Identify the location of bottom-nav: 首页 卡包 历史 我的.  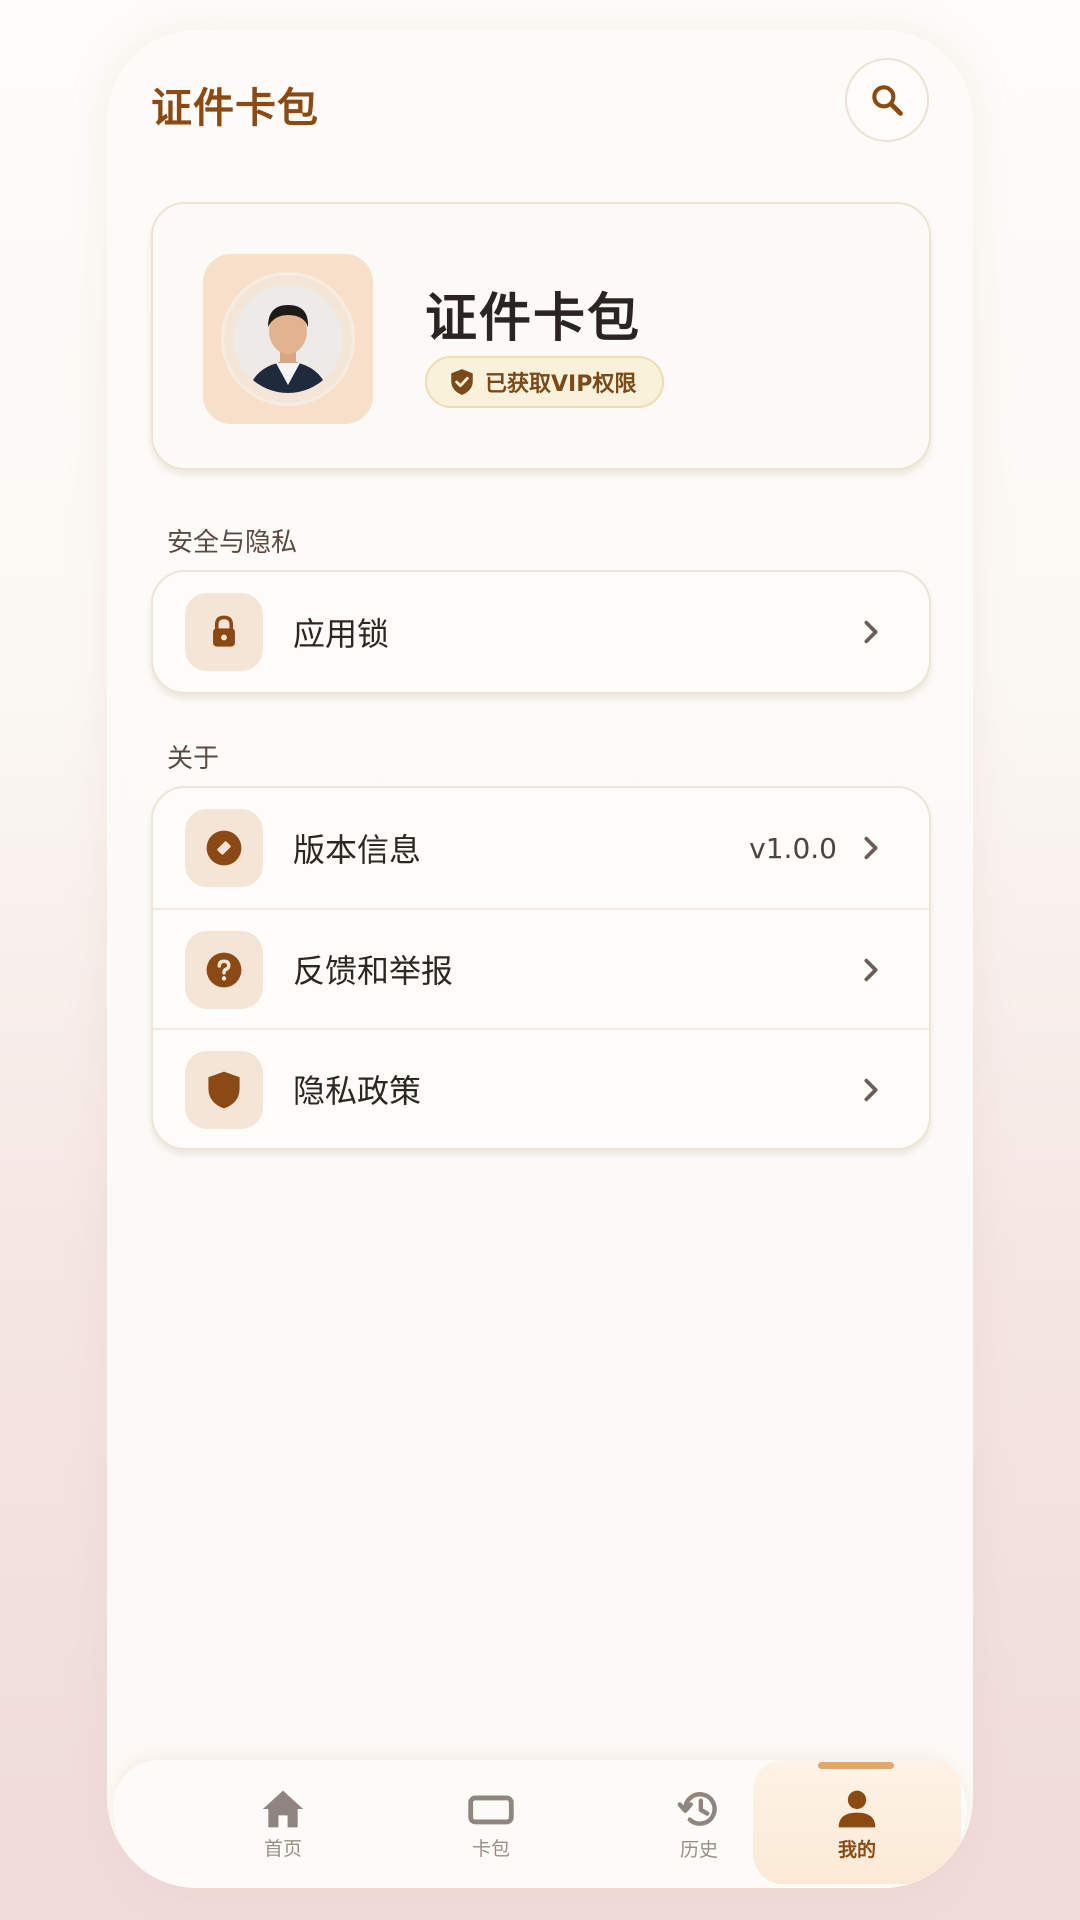
(540, 1824).